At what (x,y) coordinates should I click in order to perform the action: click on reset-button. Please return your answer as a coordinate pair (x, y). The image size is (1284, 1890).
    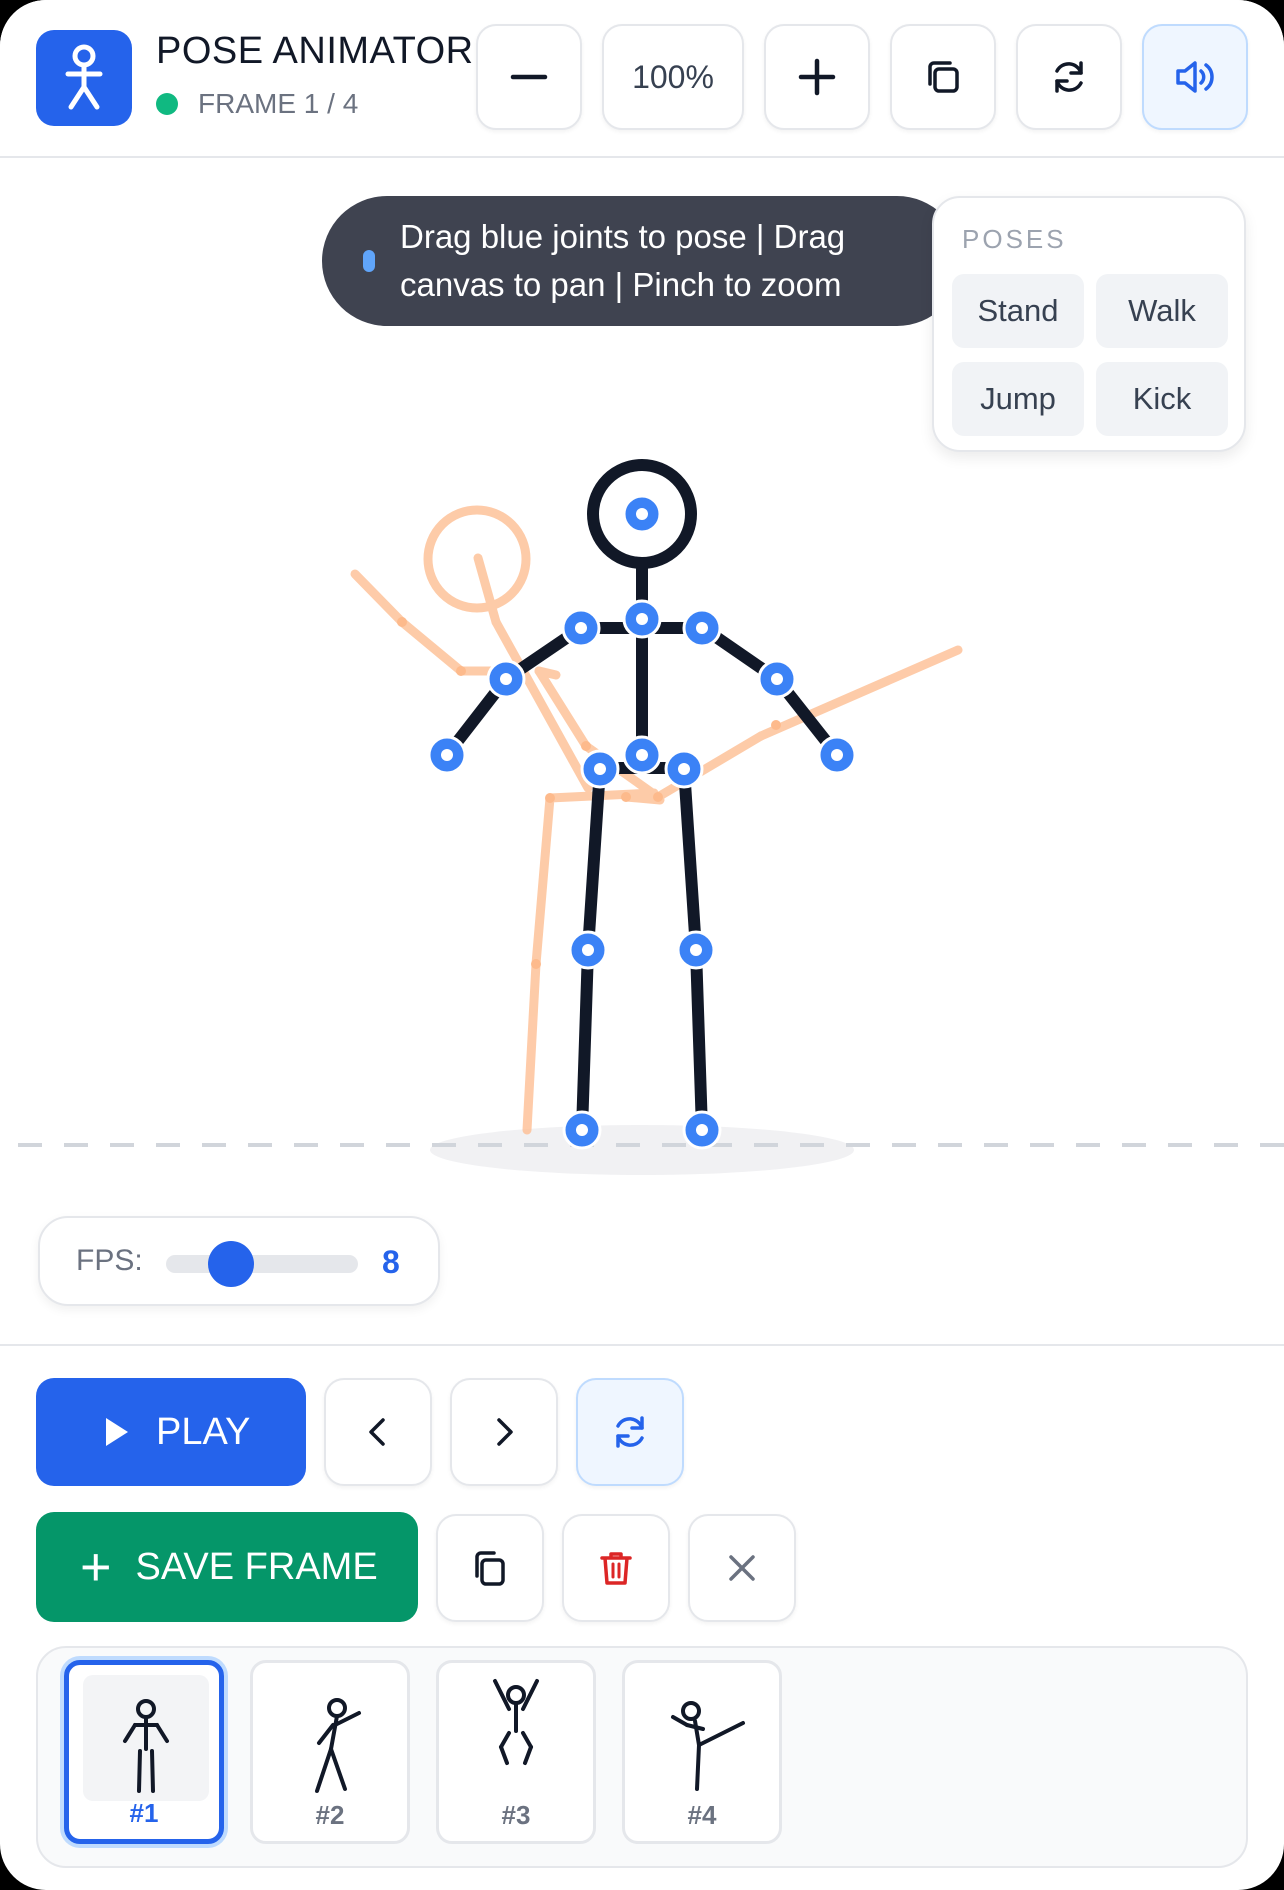
    Looking at the image, I should click on (1069, 77).